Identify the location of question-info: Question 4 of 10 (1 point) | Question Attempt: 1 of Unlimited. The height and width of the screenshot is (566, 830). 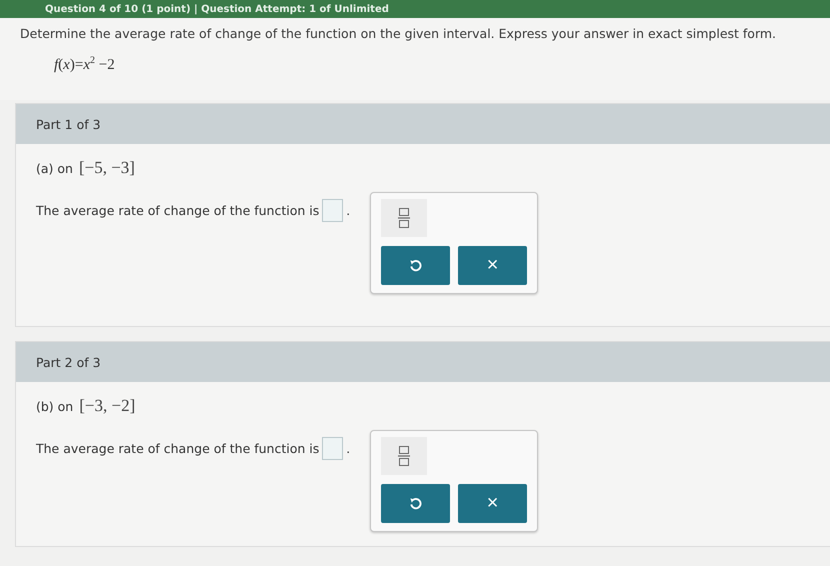
(217, 9).